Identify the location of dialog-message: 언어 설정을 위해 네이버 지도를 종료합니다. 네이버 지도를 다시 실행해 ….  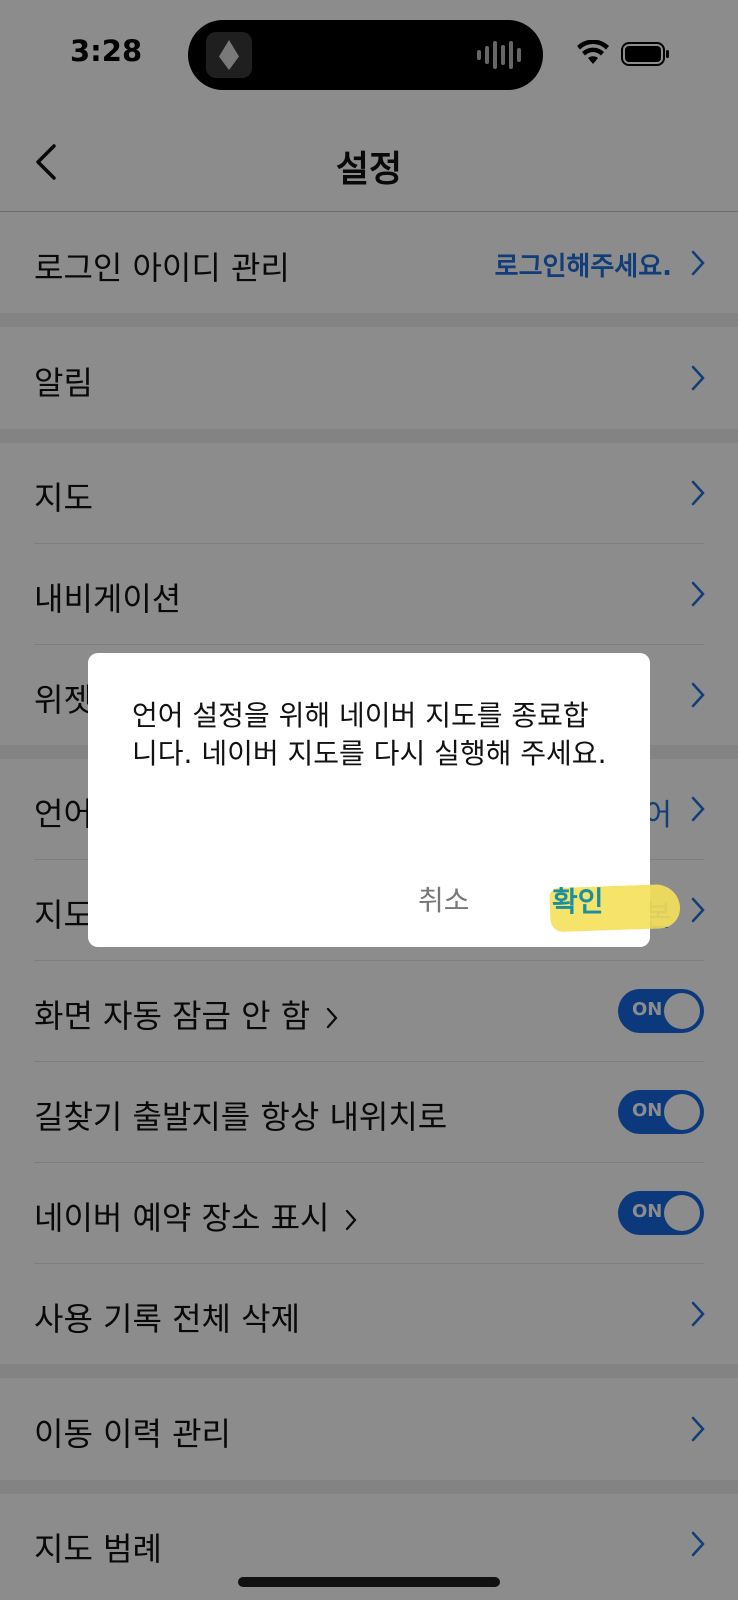
(369, 734).